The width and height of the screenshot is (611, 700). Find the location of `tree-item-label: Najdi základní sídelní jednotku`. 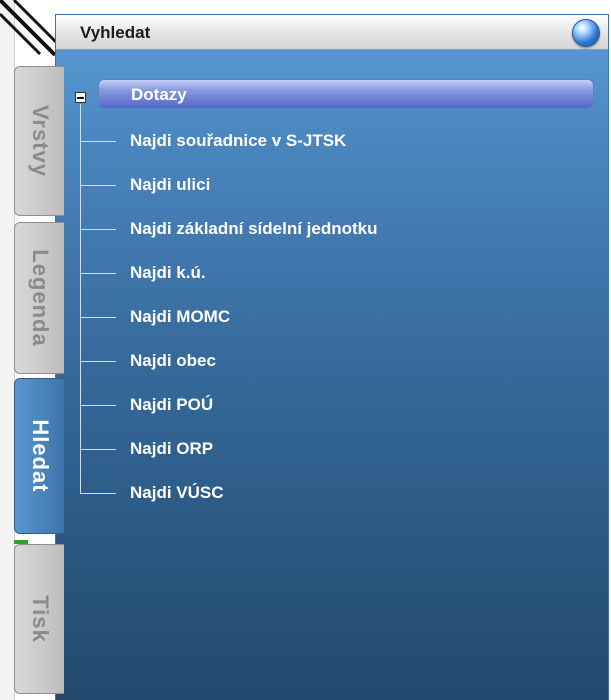

tree-item-label: Najdi základní sídelní jednotku is located at coordinates (254, 228).